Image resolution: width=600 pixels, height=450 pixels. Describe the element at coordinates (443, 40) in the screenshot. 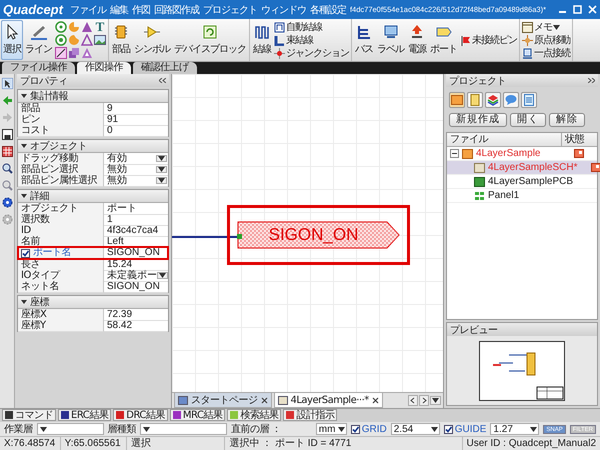

I see `tool-button: ポート` at that location.